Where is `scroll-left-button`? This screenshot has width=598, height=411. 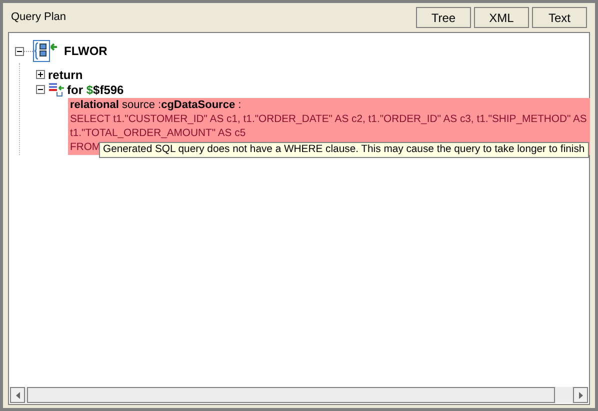 scroll-left-button is located at coordinates (17, 395).